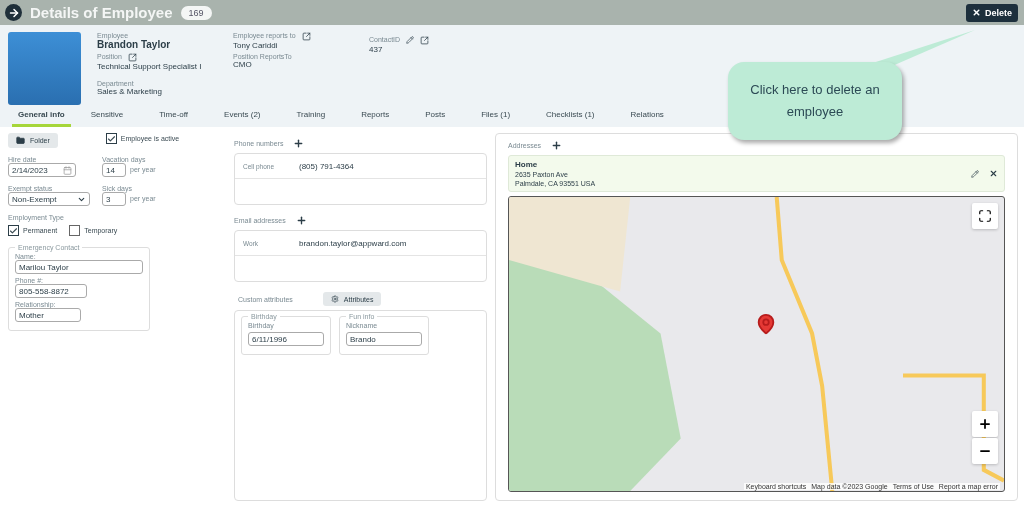 Image resolution: width=1024 pixels, height=507 pixels. Describe the element at coordinates (256, 45) in the screenshot. I see `field-value: Tony Cariddi` at that location.